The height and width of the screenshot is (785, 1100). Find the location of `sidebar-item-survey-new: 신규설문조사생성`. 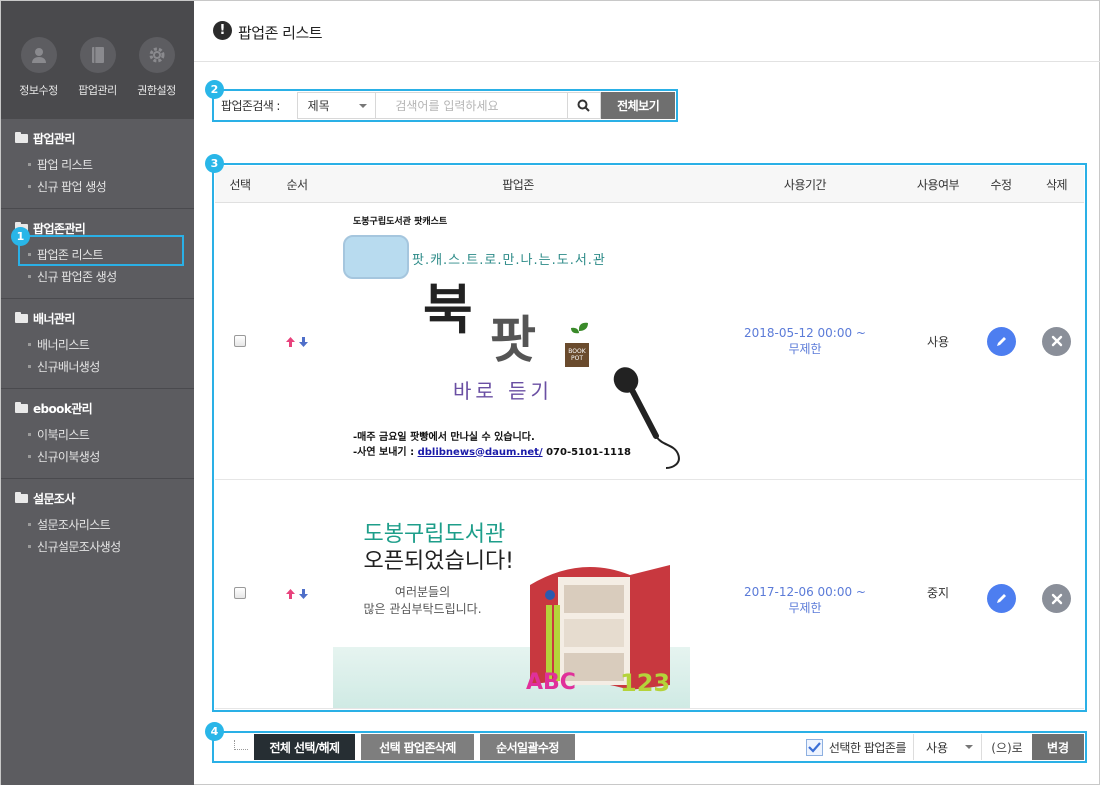

sidebar-item-survey-new: 신규설문조사생성 is located at coordinates (97, 546).